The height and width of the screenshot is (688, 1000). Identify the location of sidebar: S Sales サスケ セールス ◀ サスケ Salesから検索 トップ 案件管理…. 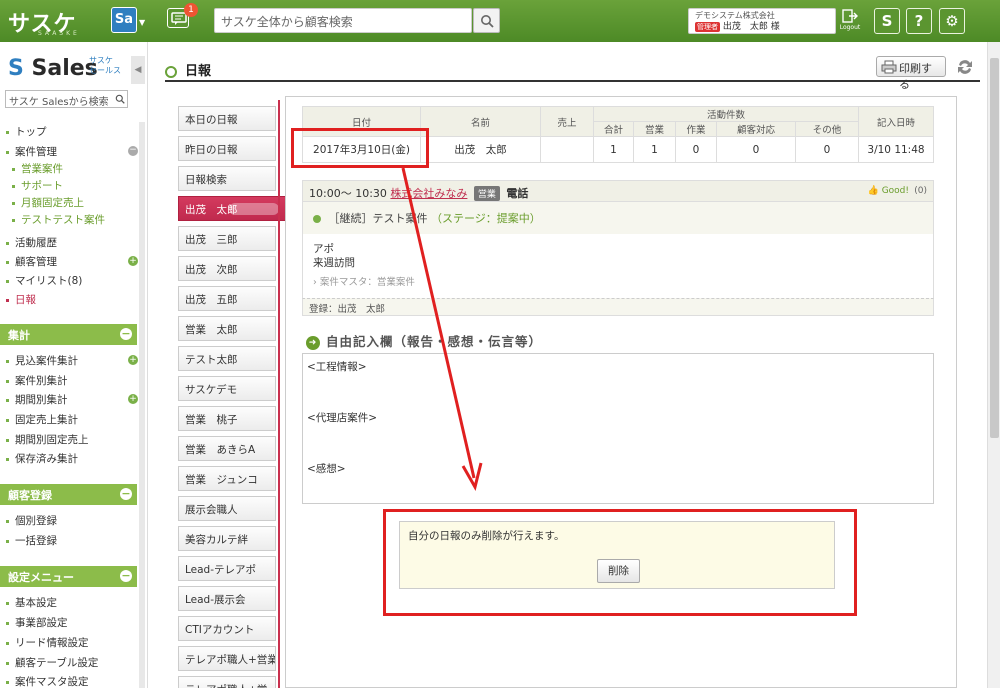
(74, 365).